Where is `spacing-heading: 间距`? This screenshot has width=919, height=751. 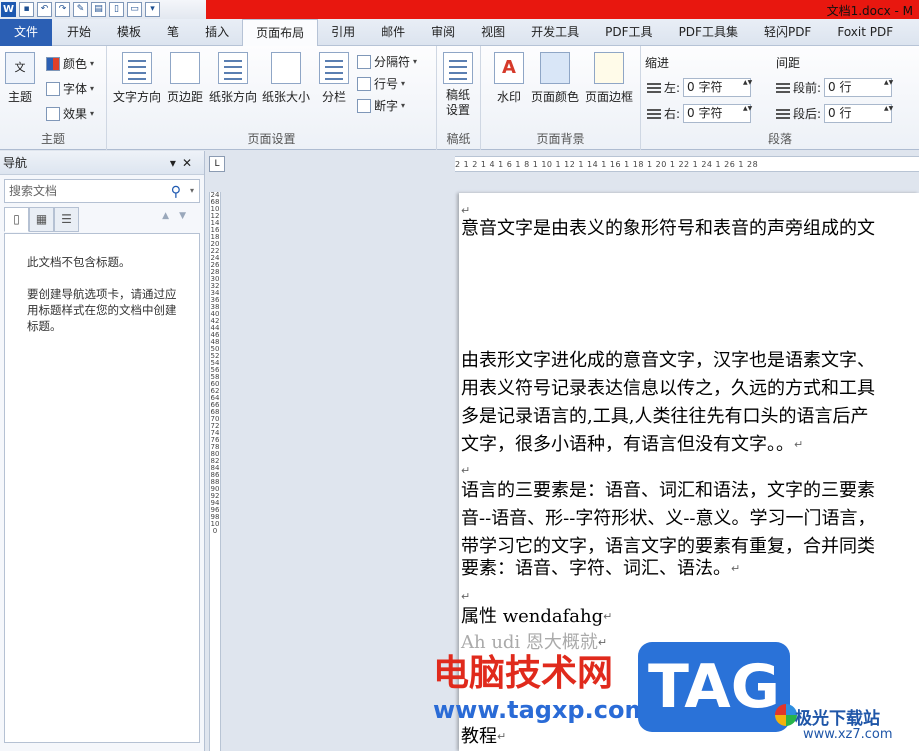
spacing-heading: 间距 is located at coordinates (788, 63).